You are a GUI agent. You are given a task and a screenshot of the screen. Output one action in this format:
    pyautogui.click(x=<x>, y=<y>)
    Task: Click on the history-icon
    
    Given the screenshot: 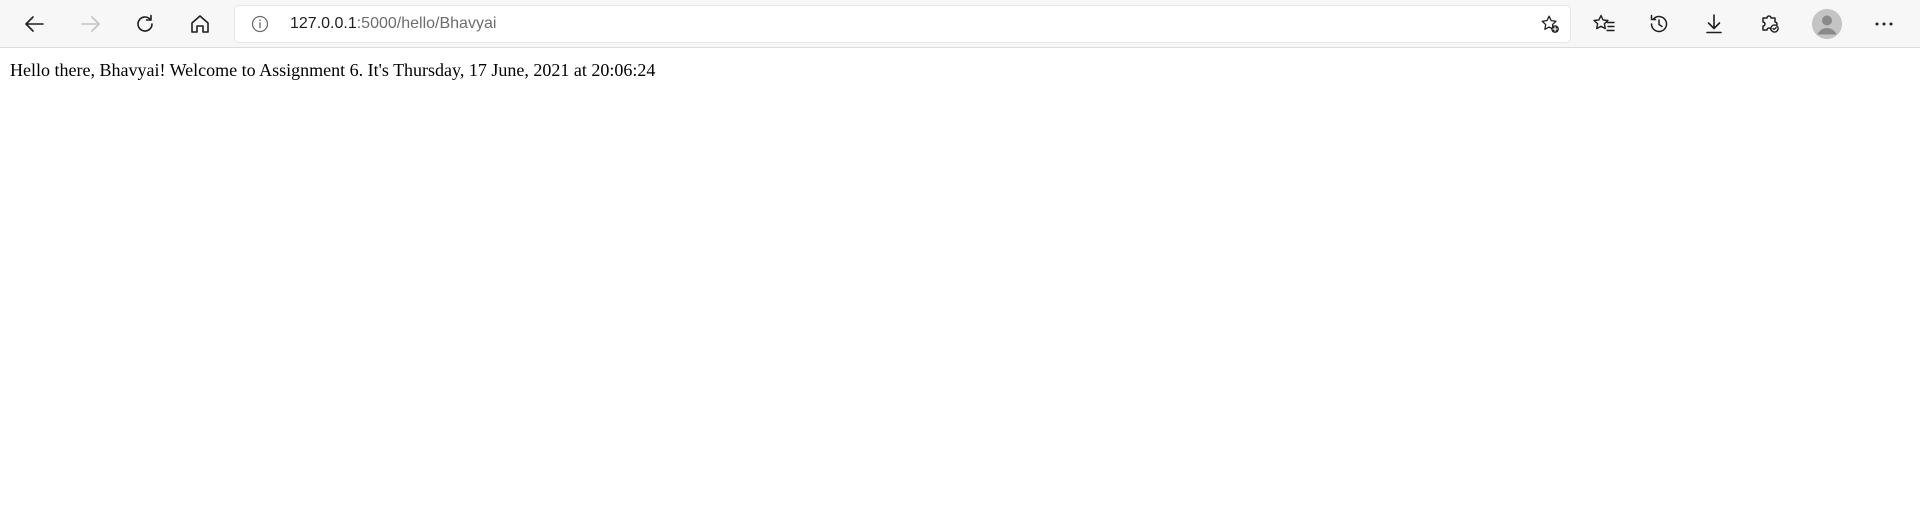 What is the action you would take?
    pyautogui.click(x=1659, y=23)
    